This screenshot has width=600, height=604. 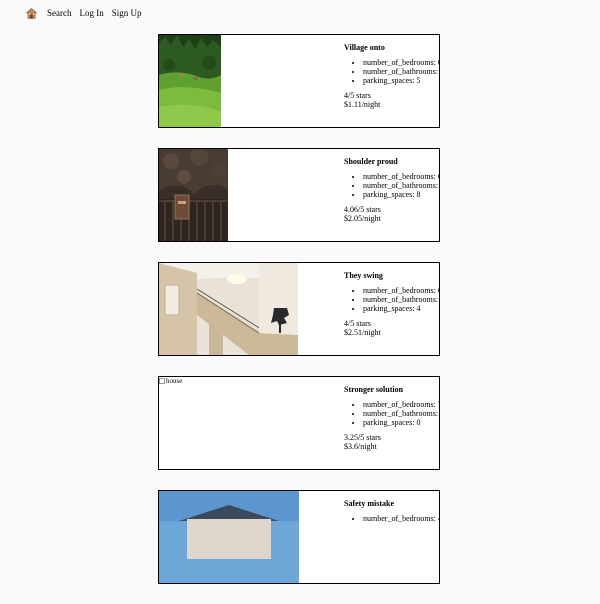 I want to click on listing-info: Safety mistake number_of_bedrooms: 4, so click(x=391, y=514).